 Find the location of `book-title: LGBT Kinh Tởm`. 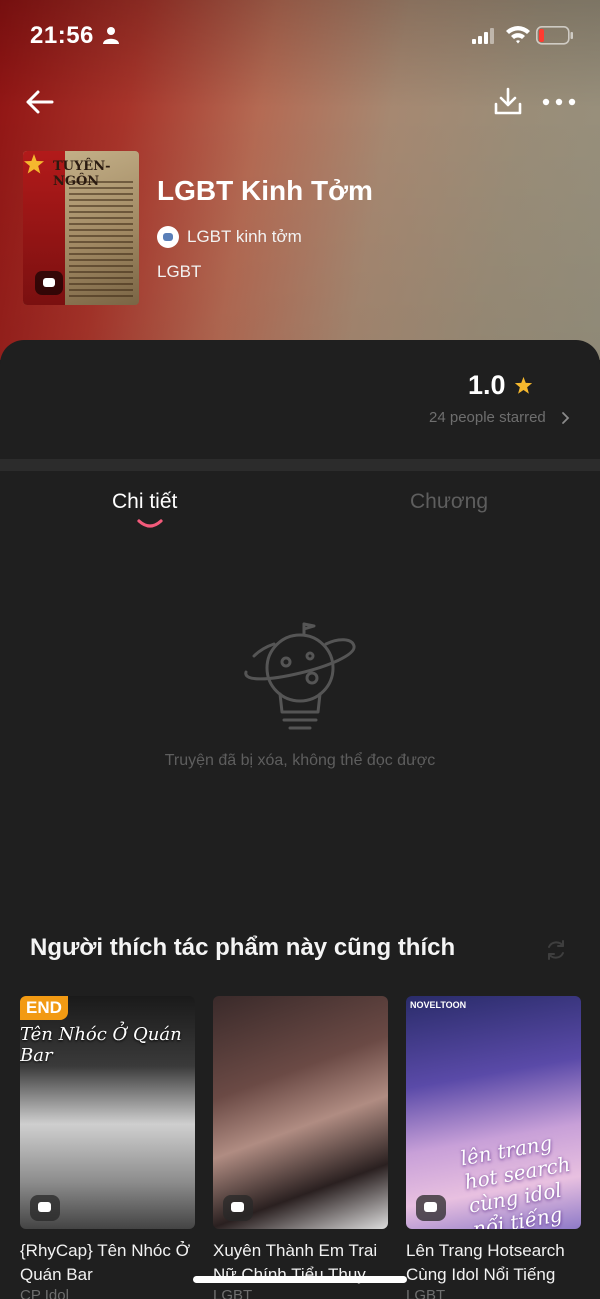

book-title: LGBT Kinh Tởm is located at coordinates (265, 190).